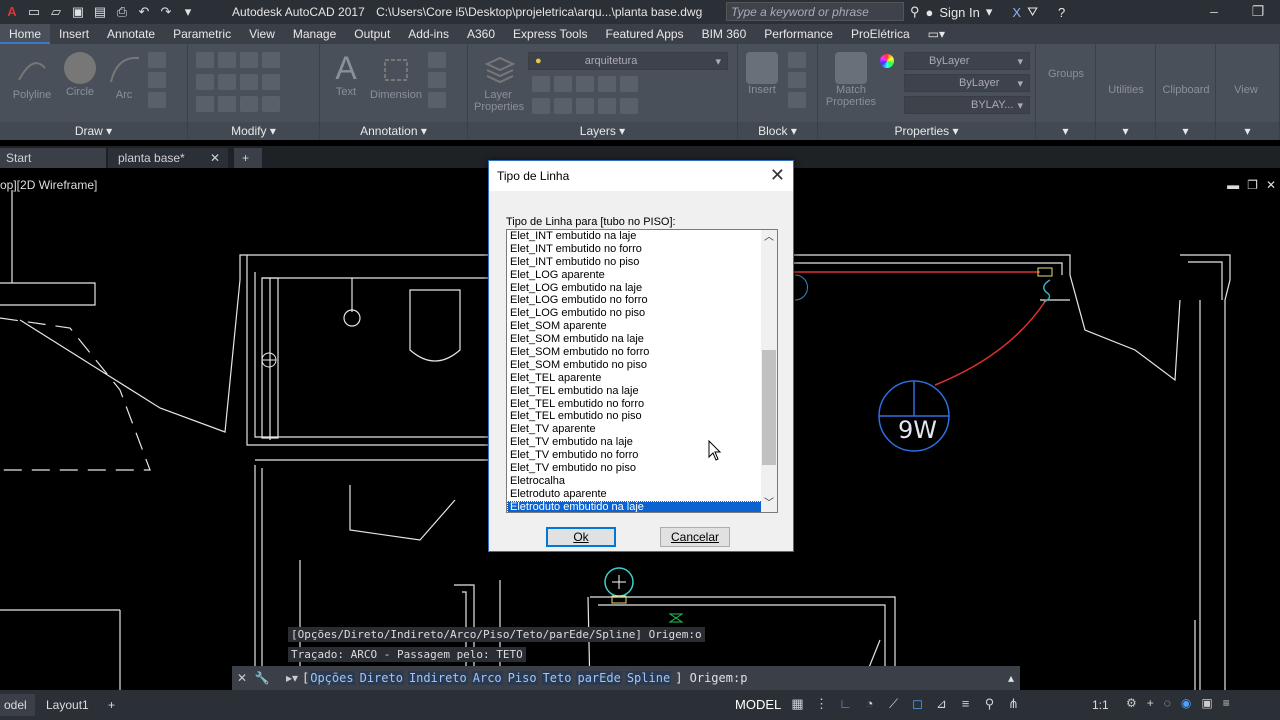 The width and height of the screenshot is (1280, 720). I want to click on linetype-list-item: Elet_LOG embutido na laje, so click(634, 288).